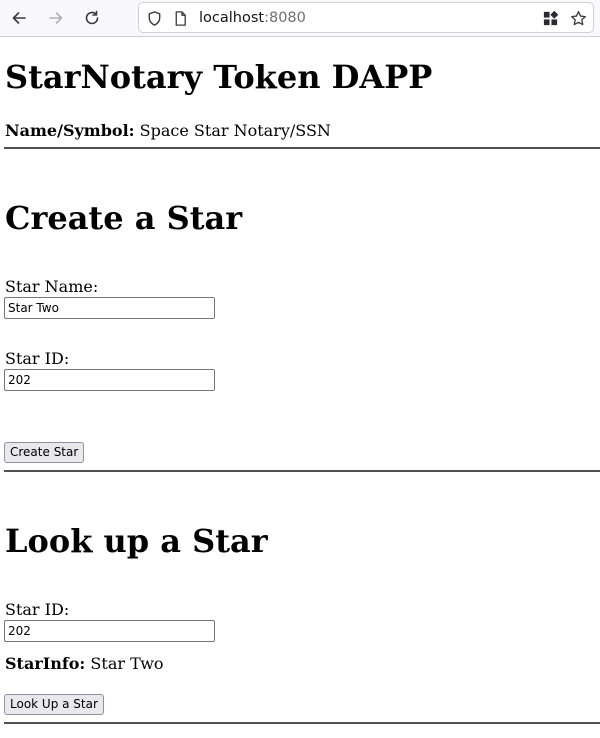 This screenshot has width=600, height=738. I want to click on star-info-label: StarInfo:, so click(45, 663).